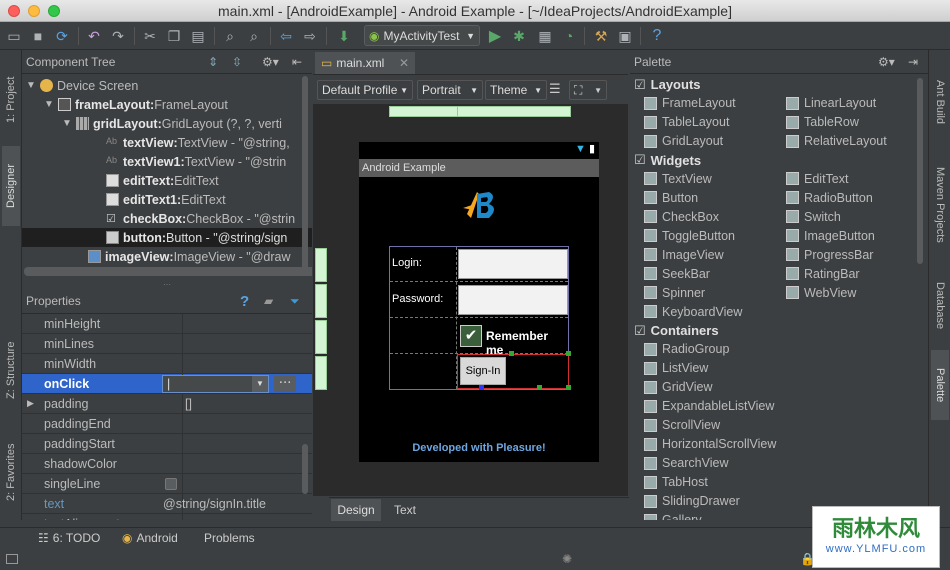 The width and height of the screenshot is (950, 570). Describe the element at coordinates (404, 63) in the screenshot. I see `close-icon: ✕` at that location.